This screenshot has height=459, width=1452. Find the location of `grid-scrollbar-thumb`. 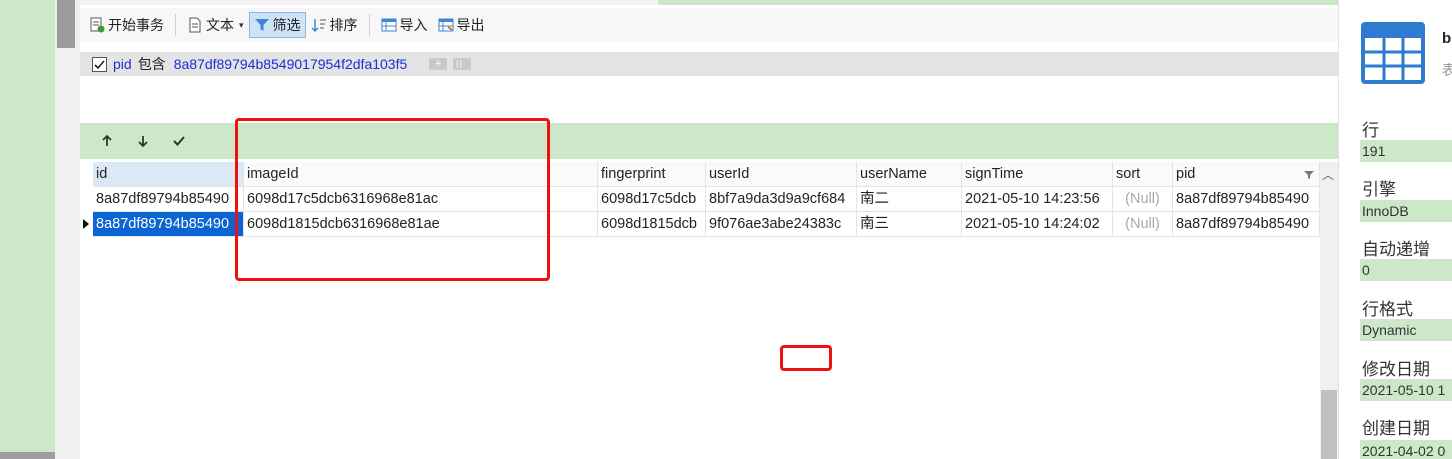

grid-scrollbar-thumb is located at coordinates (1329, 424).